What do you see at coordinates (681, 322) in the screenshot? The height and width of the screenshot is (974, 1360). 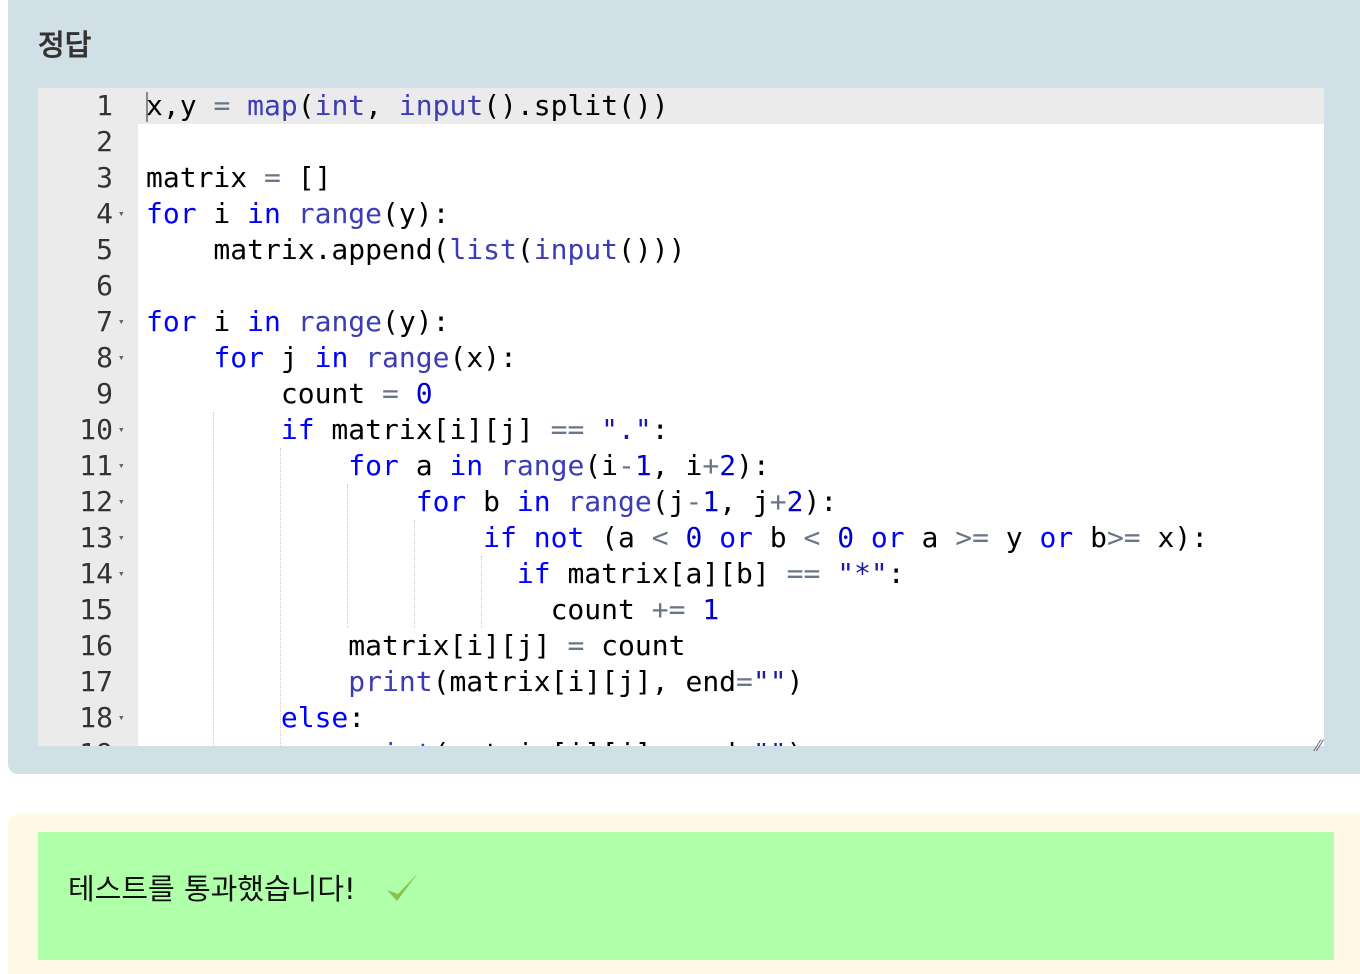 I see `code-line: 7 ▾ for i in range(y):` at bounding box center [681, 322].